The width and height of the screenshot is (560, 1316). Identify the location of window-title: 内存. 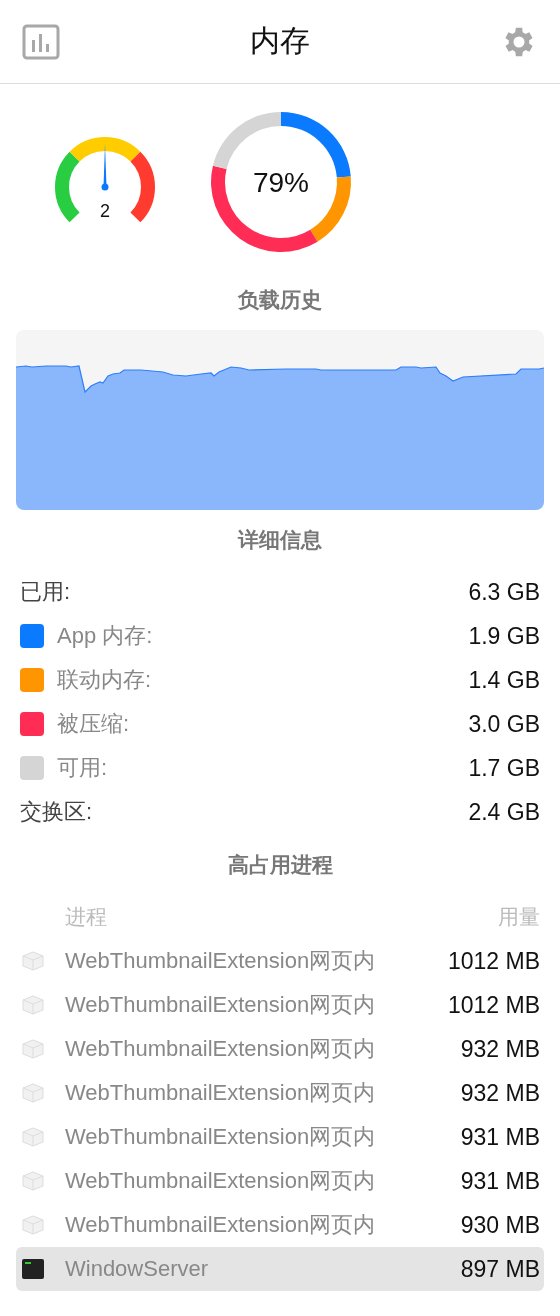
(280, 41).